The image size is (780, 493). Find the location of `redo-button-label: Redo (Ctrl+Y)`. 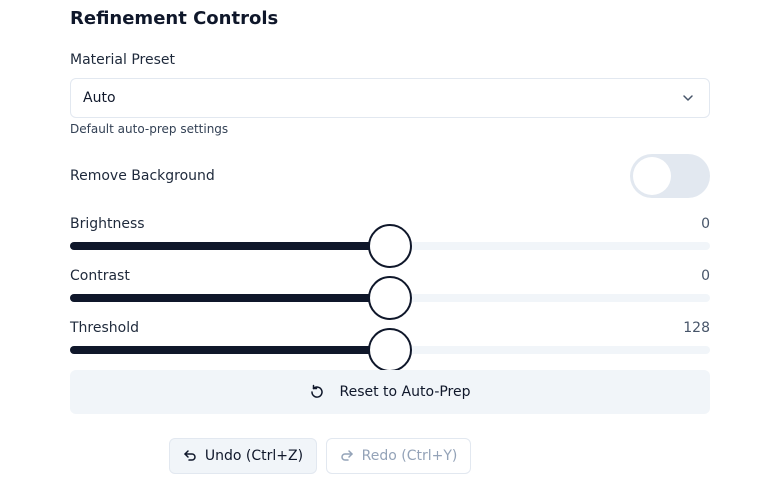

redo-button-label: Redo (Ctrl+Y) is located at coordinates (409, 456).